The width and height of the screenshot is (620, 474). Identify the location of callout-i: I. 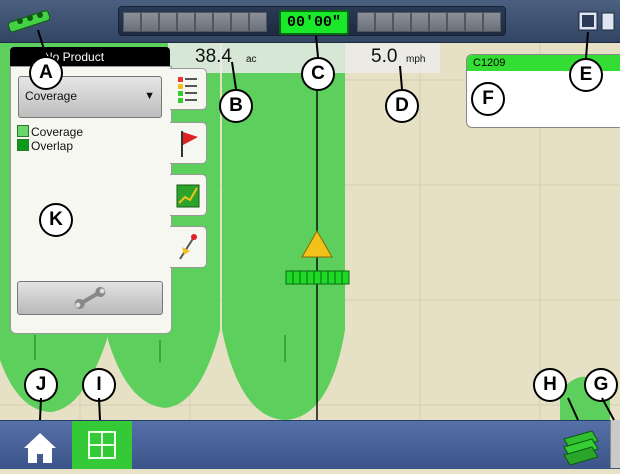
(99, 385).